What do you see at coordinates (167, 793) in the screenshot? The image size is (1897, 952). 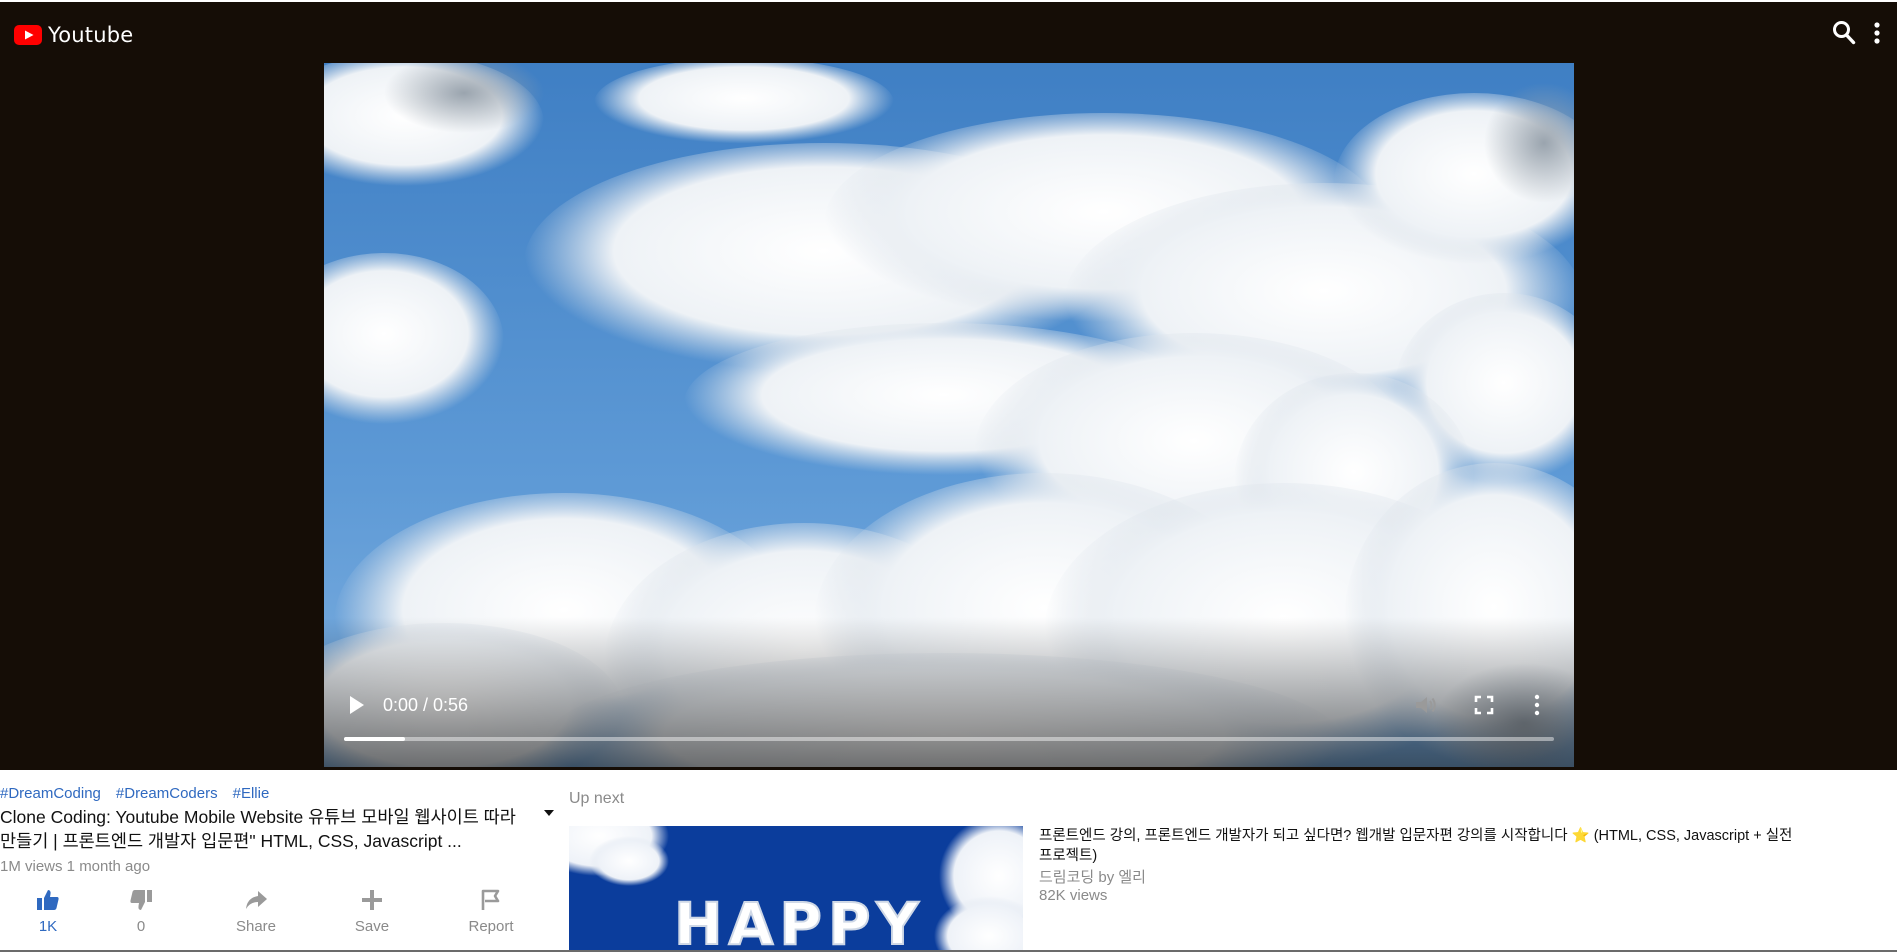 I see `hashtag-link: #DreamCoders` at bounding box center [167, 793].